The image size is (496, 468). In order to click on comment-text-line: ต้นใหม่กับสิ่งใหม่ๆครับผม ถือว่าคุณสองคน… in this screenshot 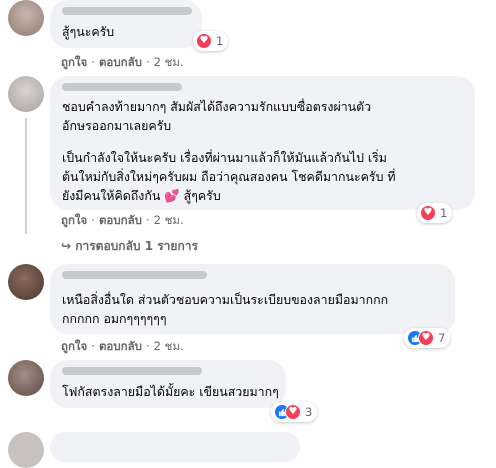, I will do `click(229, 176)`.